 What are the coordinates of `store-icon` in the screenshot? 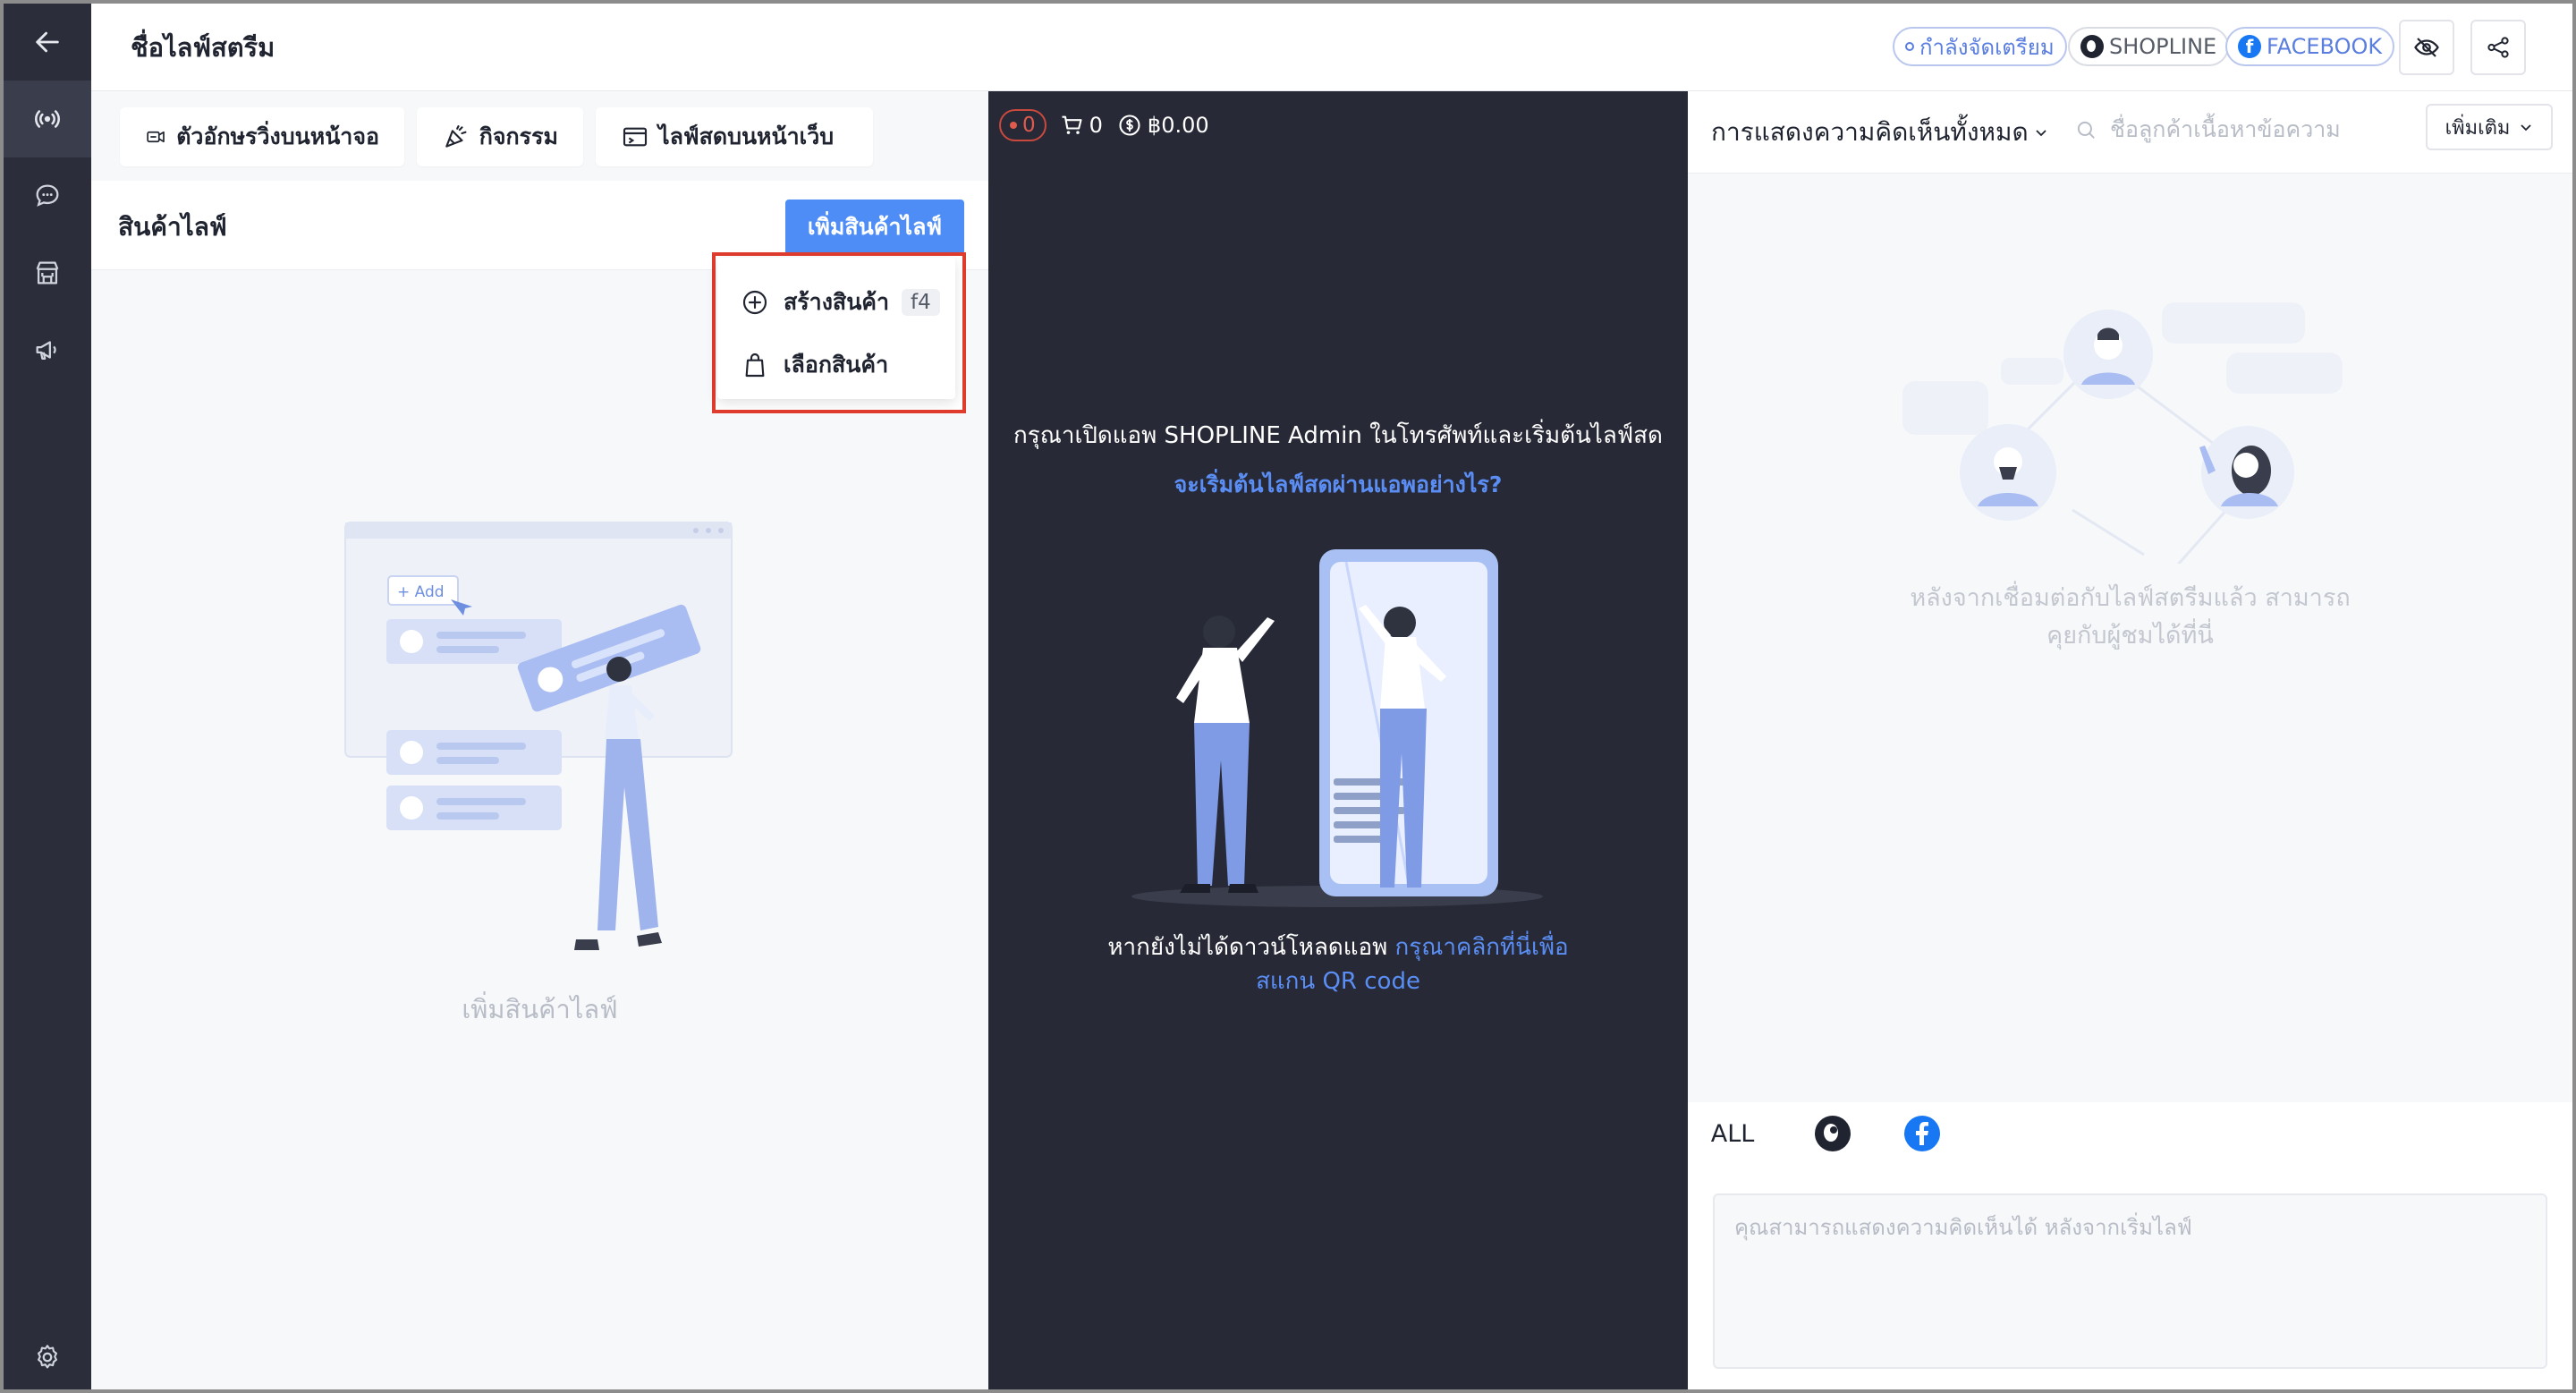 It's located at (47, 273).